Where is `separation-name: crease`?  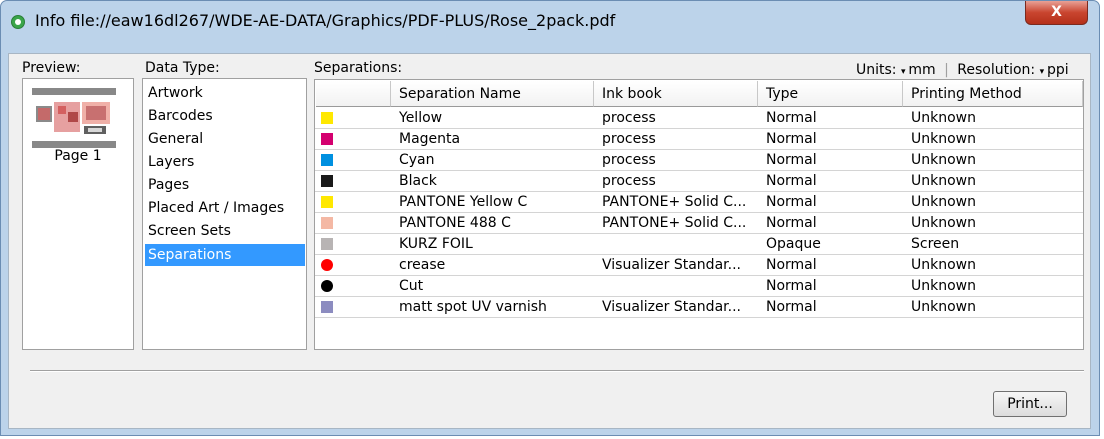
separation-name: crease is located at coordinates (422, 265).